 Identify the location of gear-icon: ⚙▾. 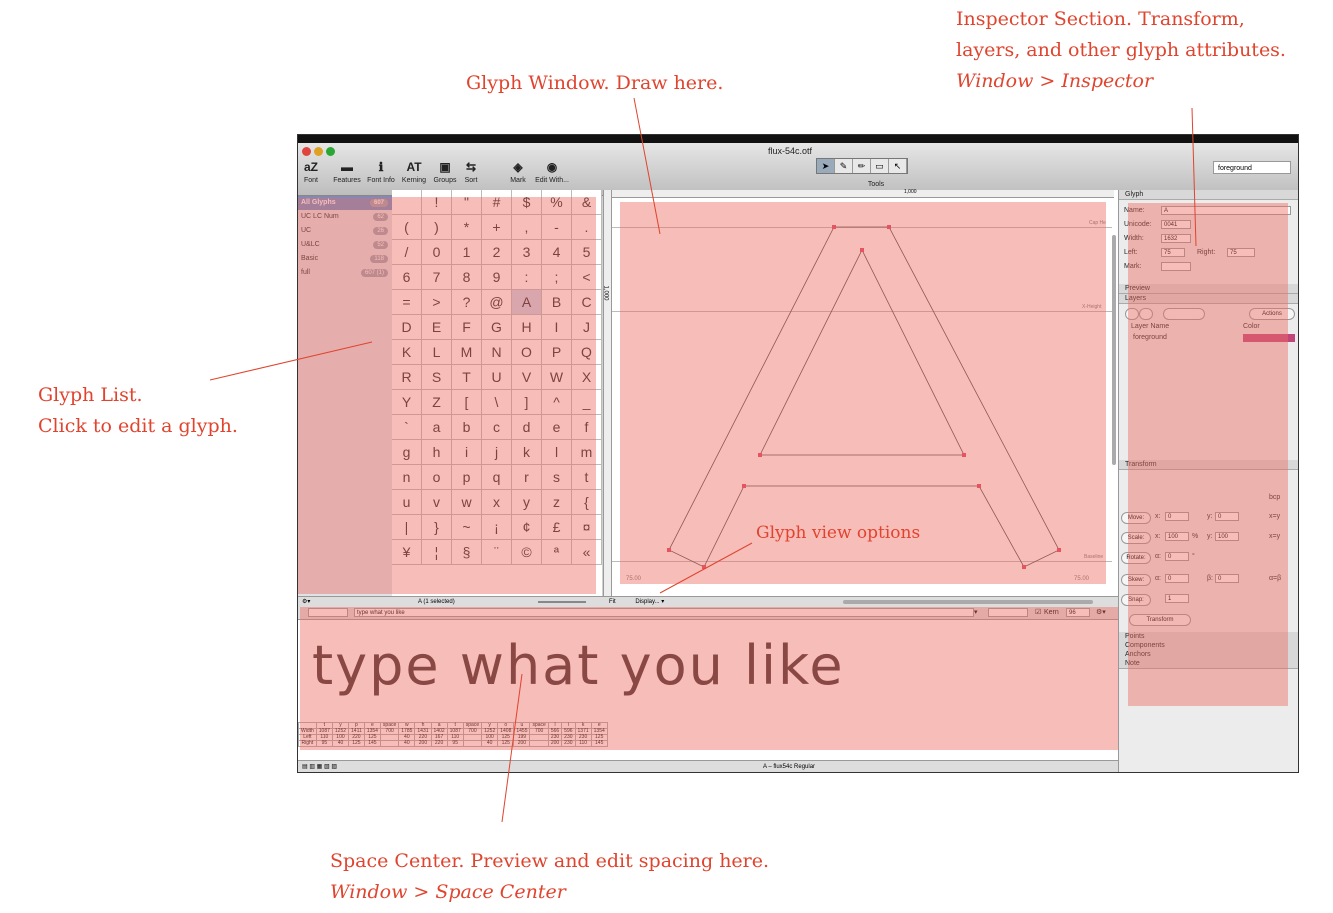
(306, 602).